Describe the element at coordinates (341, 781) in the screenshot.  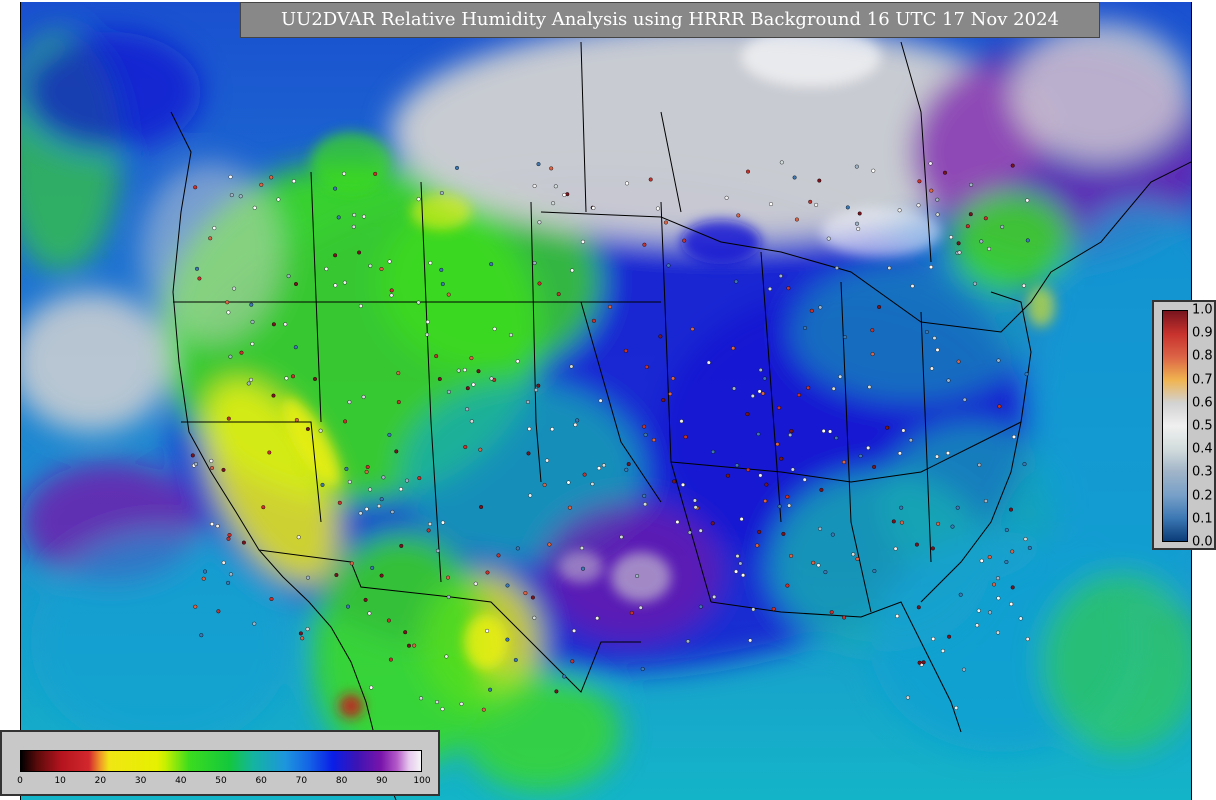
I see `background-colorbar-tick: 80` at that location.